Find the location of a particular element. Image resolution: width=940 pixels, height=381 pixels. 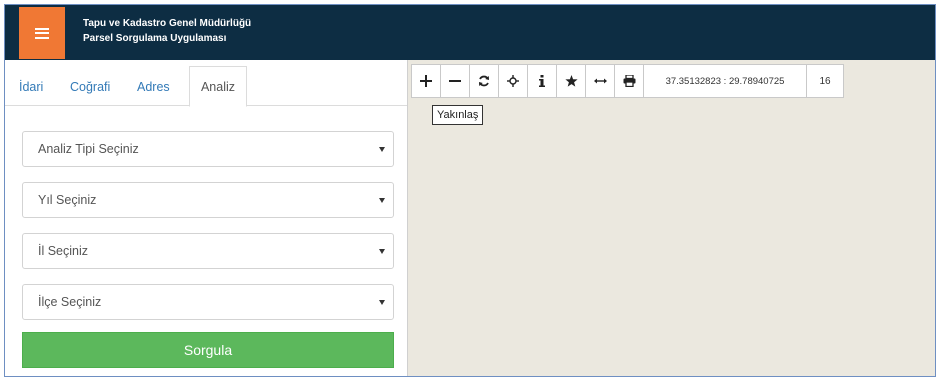

hamburger-menu-icon is located at coordinates (42, 33).